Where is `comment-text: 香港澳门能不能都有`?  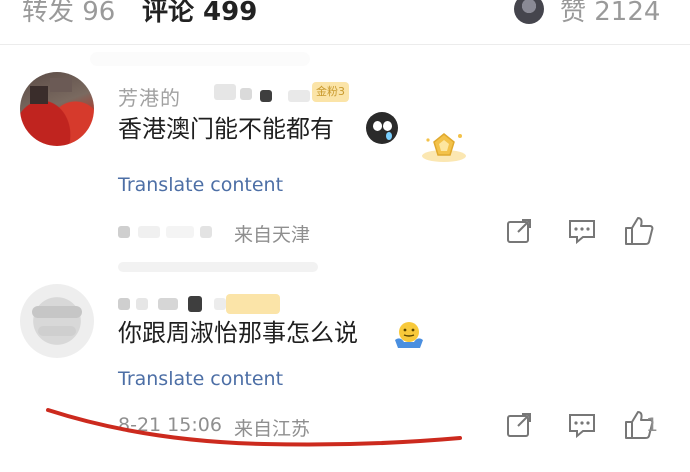
comment-text: 香港澳门能不能都有 is located at coordinates (226, 129).